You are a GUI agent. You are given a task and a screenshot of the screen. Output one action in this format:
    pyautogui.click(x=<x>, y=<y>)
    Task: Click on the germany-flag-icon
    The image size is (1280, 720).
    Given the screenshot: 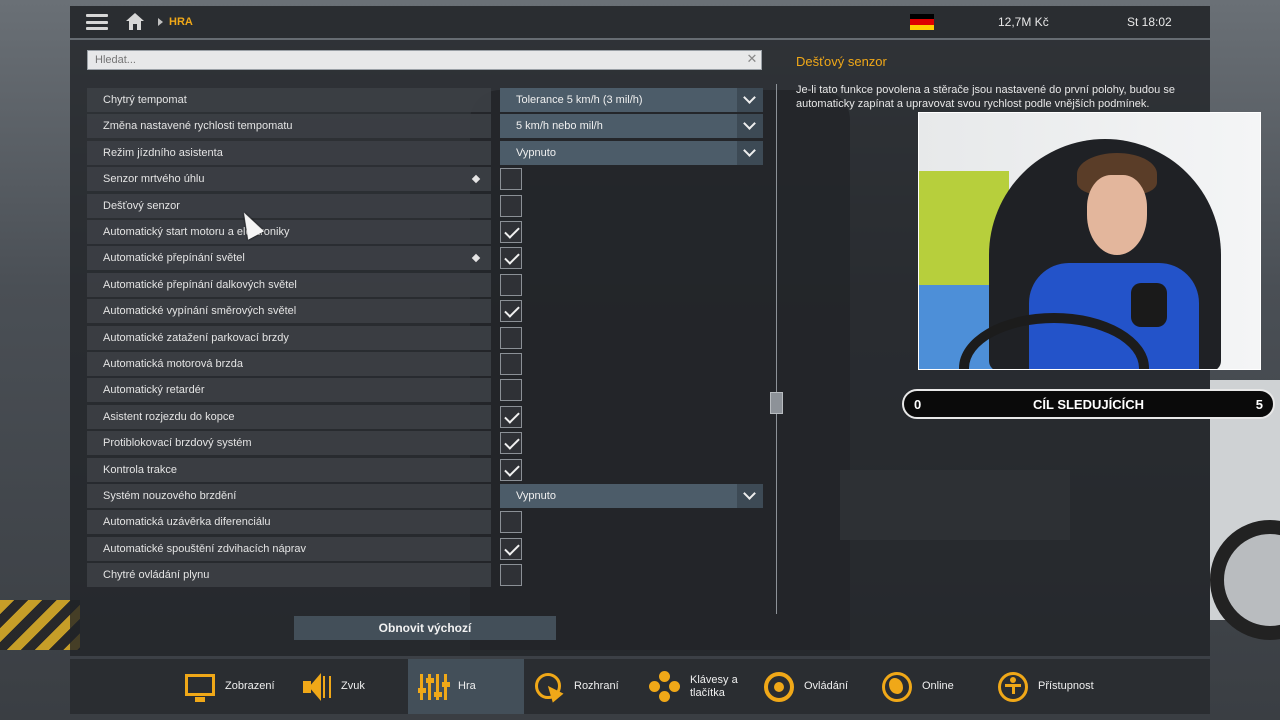 What is the action you would take?
    pyautogui.click(x=922, y=22)
    